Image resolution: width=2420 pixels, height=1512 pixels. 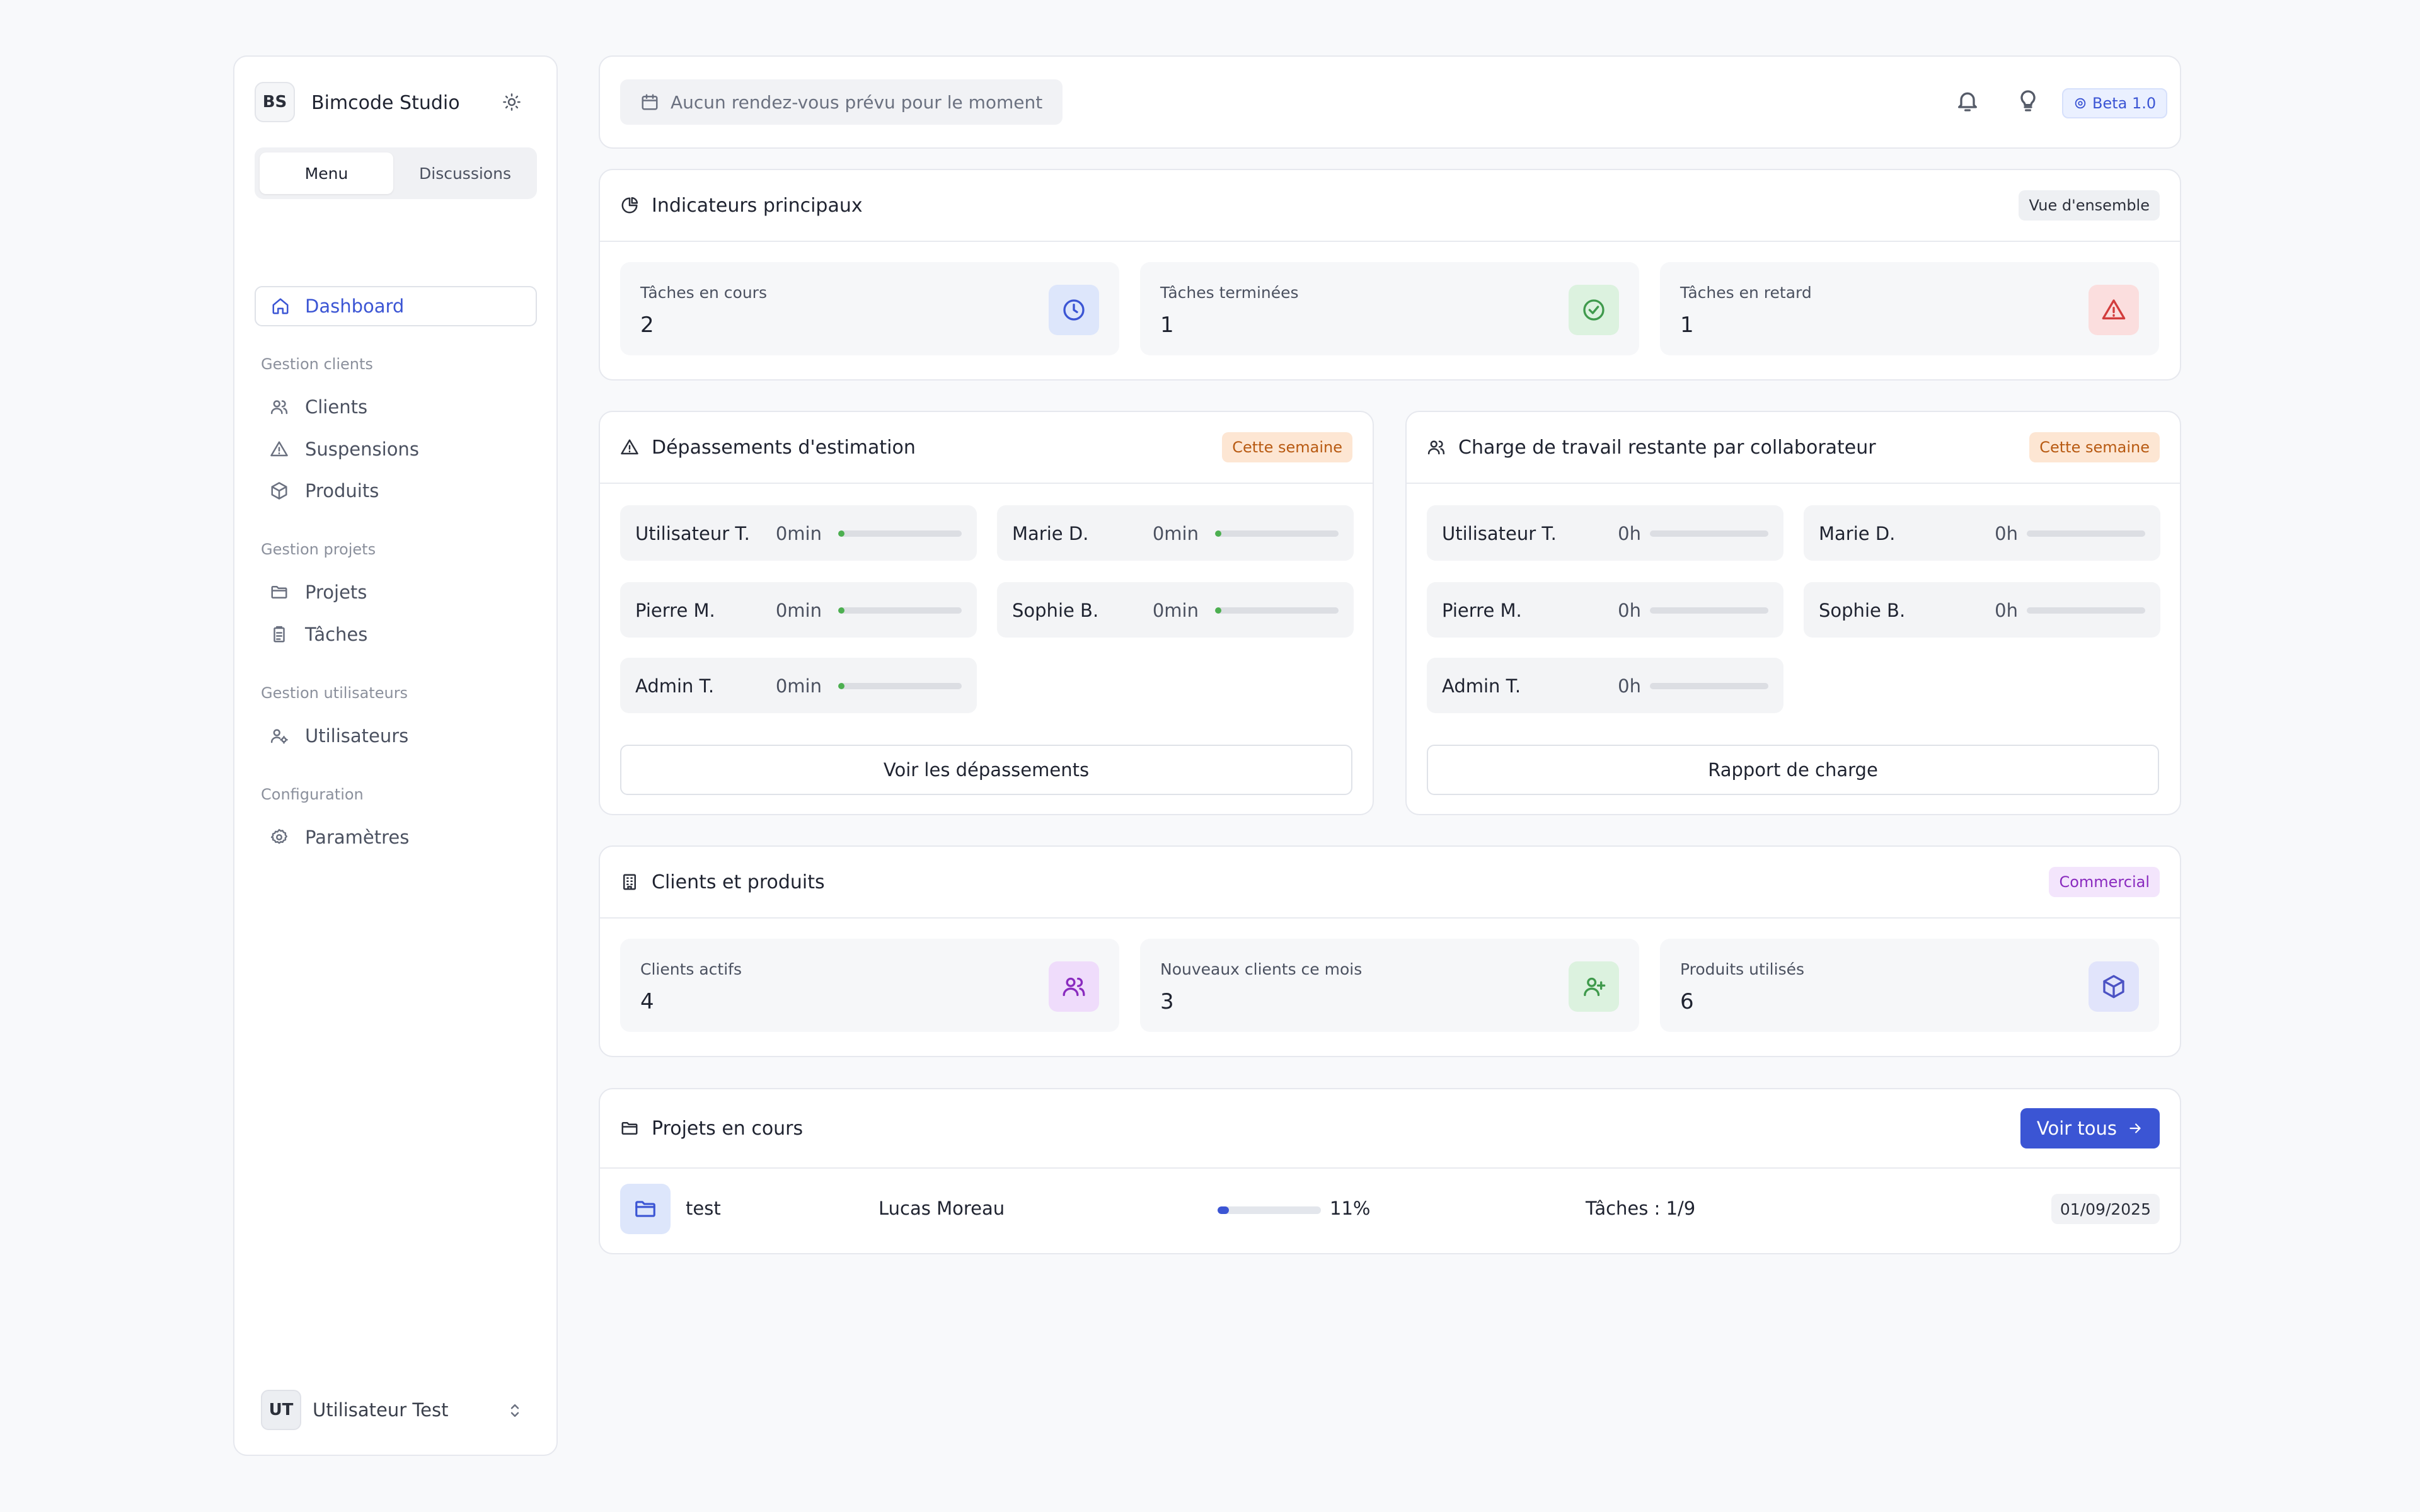 What do you see at coordinates (703, 1208) in the screenshot?
I see `project-name: test` at bounding box center [703, 1208].